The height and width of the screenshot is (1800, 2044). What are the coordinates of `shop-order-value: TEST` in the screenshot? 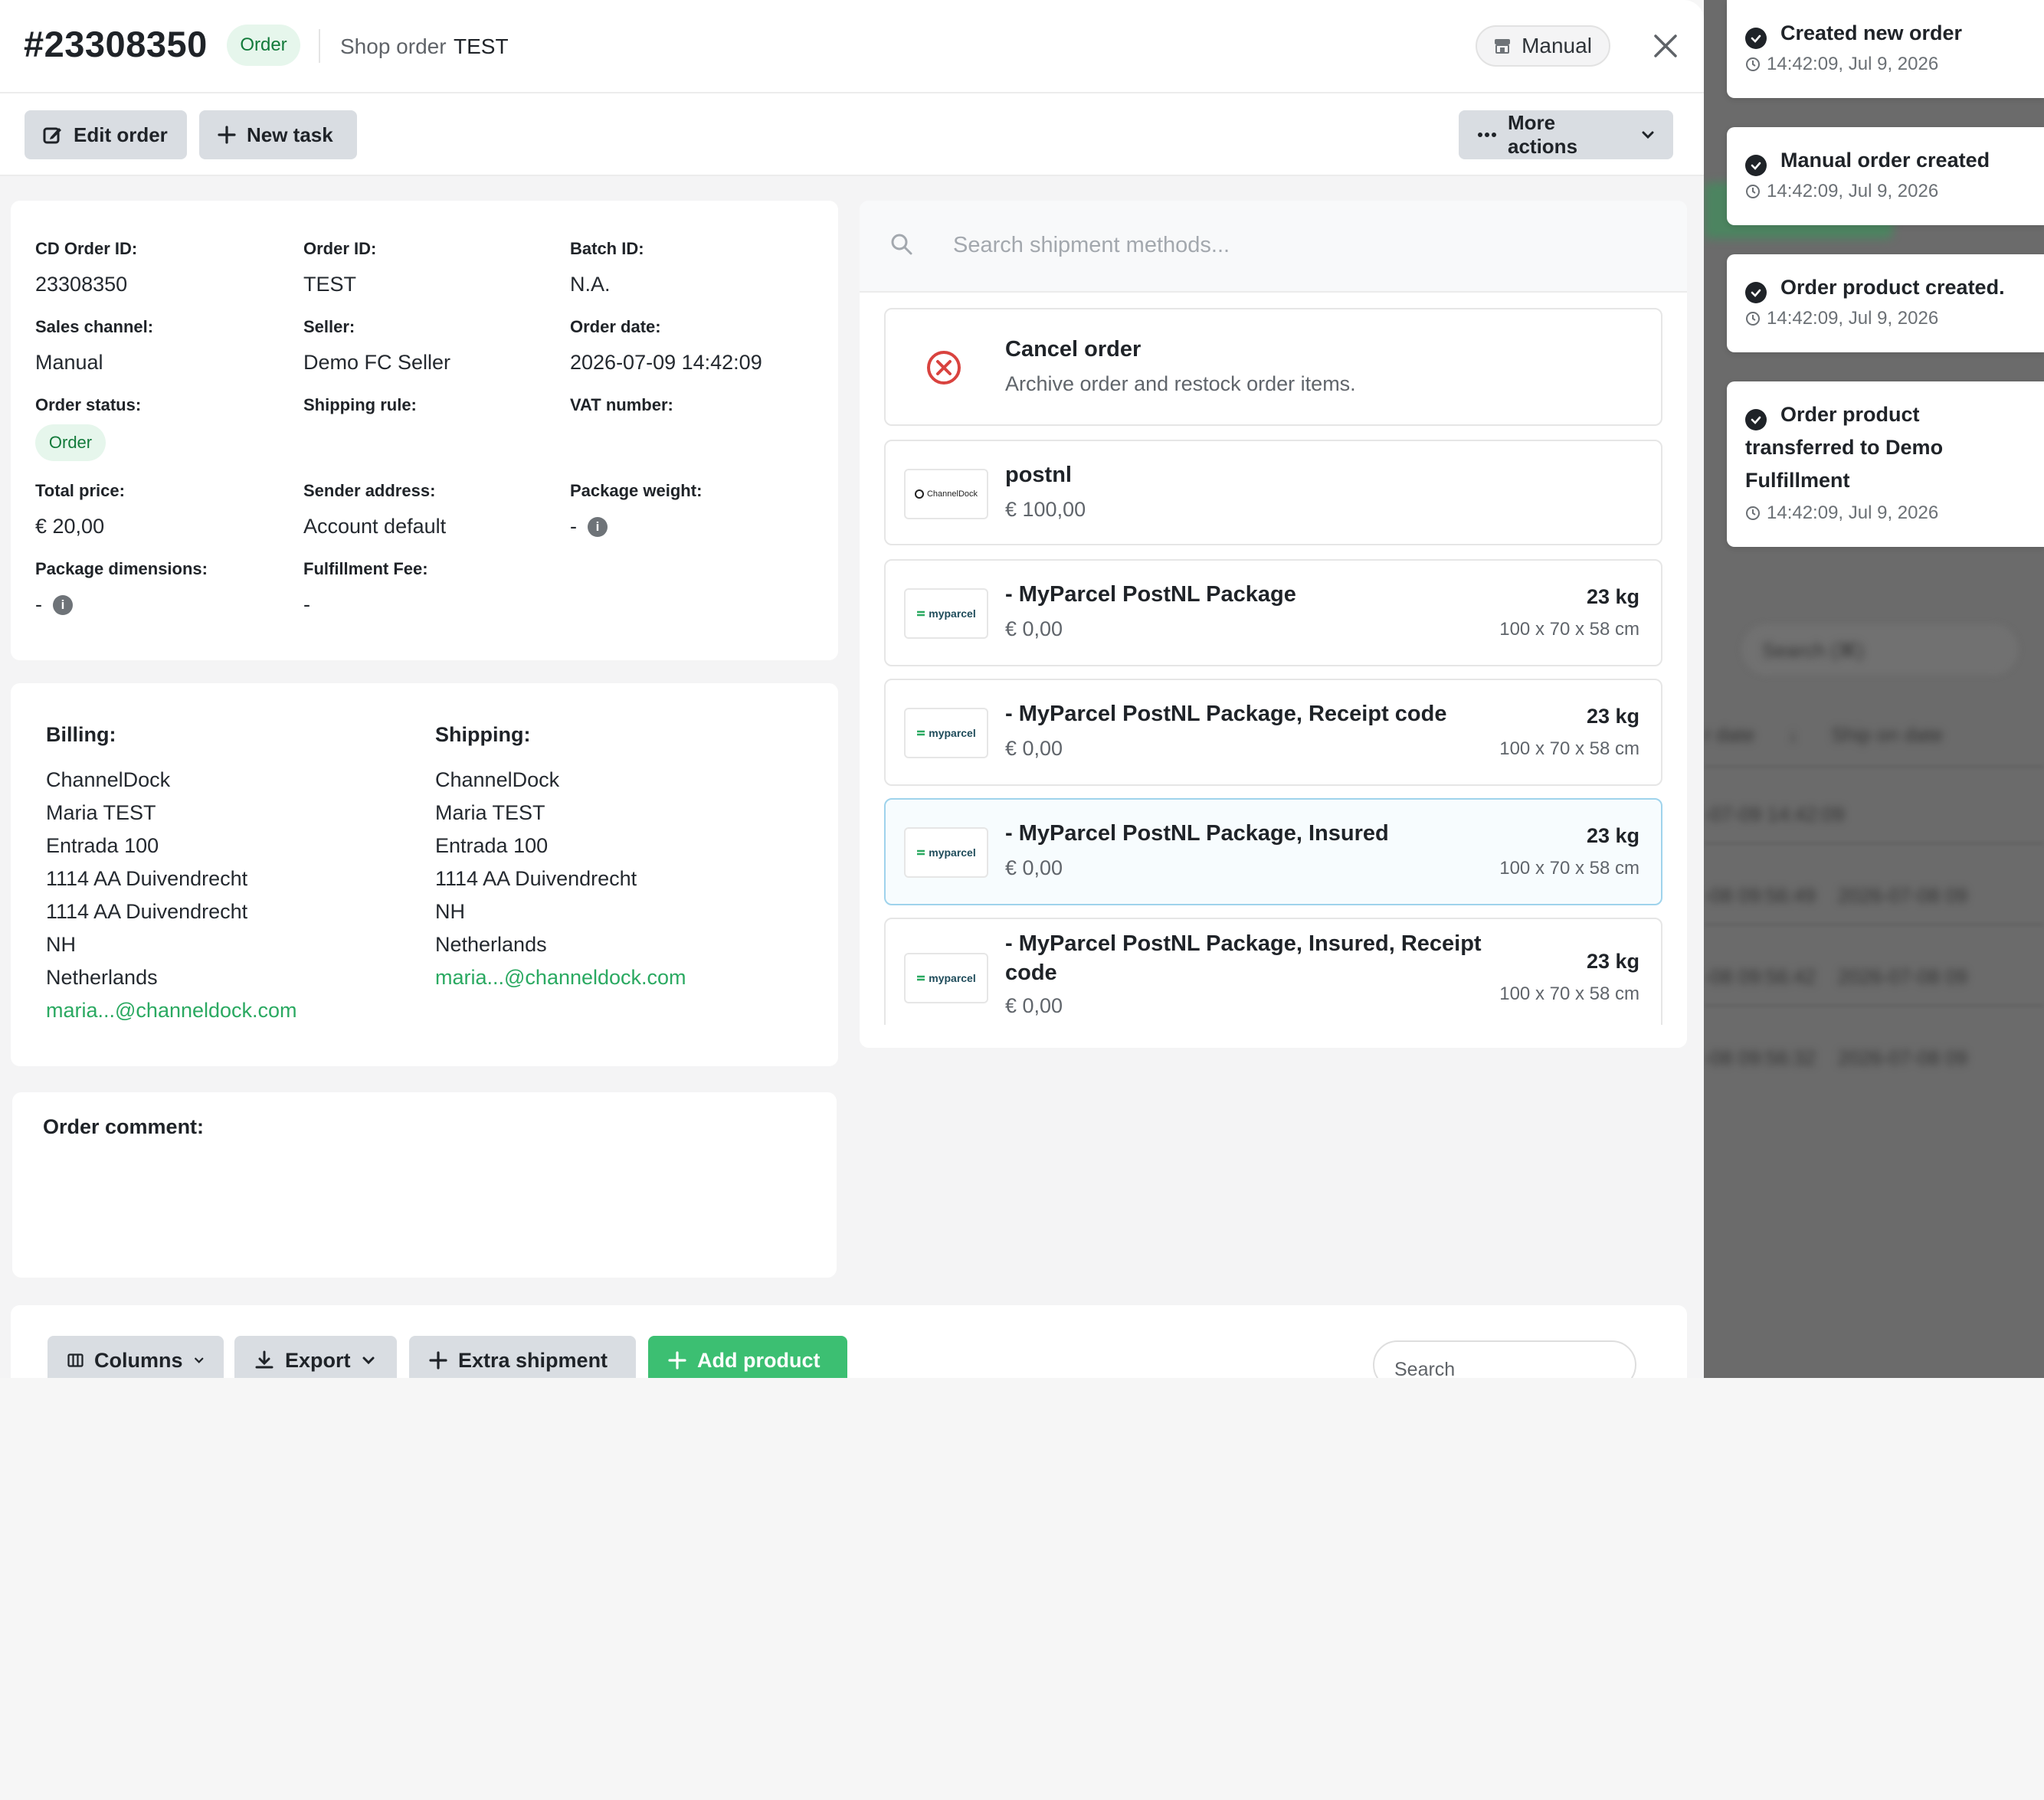 It's located at (481, 46).